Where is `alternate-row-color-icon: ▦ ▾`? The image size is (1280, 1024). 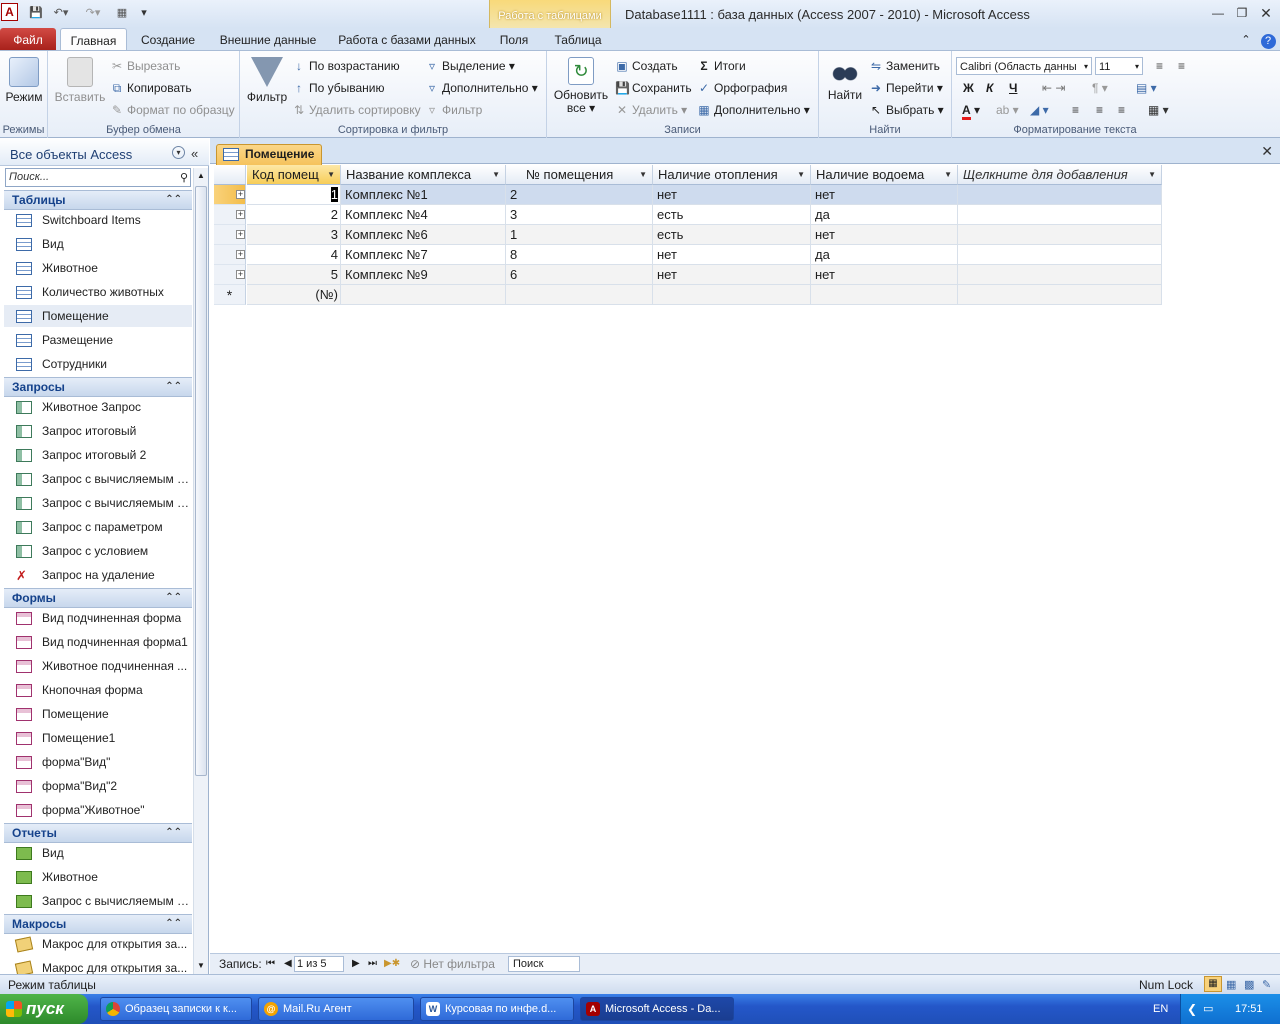 alternate-row-color-icon: ▦ ▾ is located at coordinates (1158, 110).